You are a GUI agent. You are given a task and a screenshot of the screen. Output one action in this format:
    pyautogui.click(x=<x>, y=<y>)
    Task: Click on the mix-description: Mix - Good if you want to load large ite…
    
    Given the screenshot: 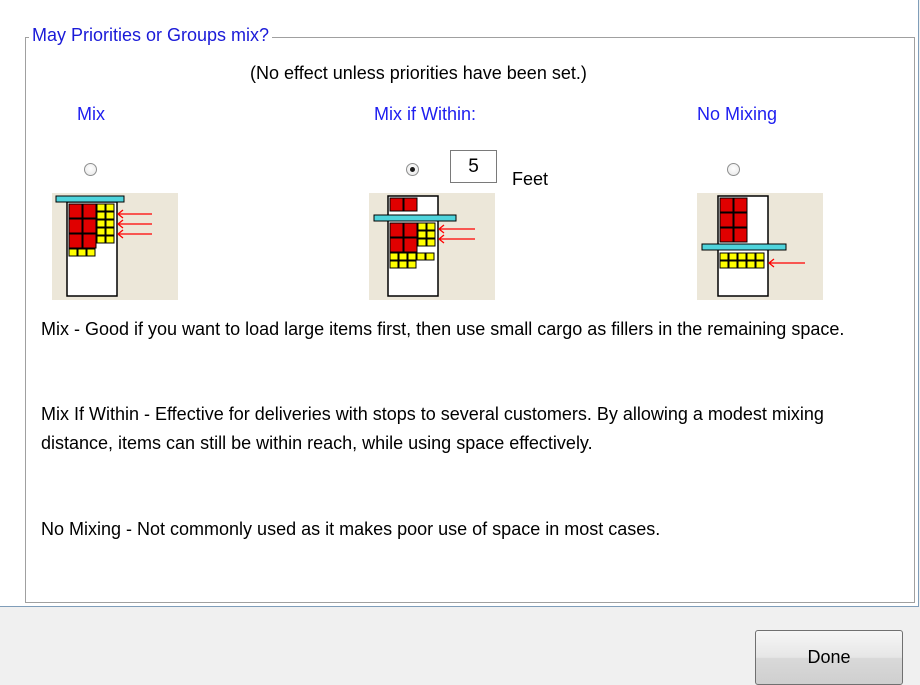 What is the action you would take?
    pyautogui.click(x=443, y=329)
    